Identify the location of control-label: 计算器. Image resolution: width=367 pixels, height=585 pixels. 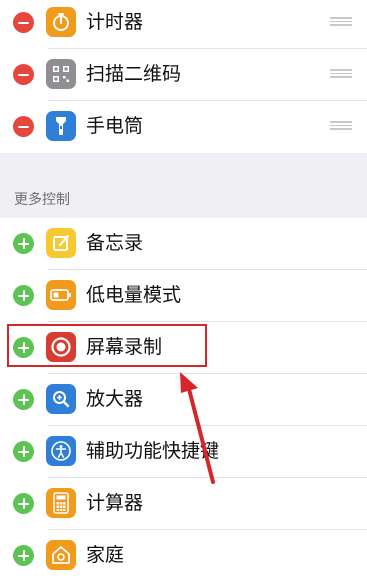
(115, 503).